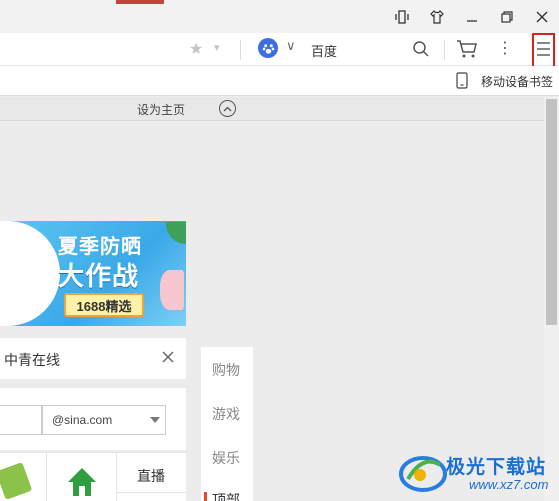 The width and height of the screenshot is (559, 501). I want to click on minimize-icon, so click(472, 17).